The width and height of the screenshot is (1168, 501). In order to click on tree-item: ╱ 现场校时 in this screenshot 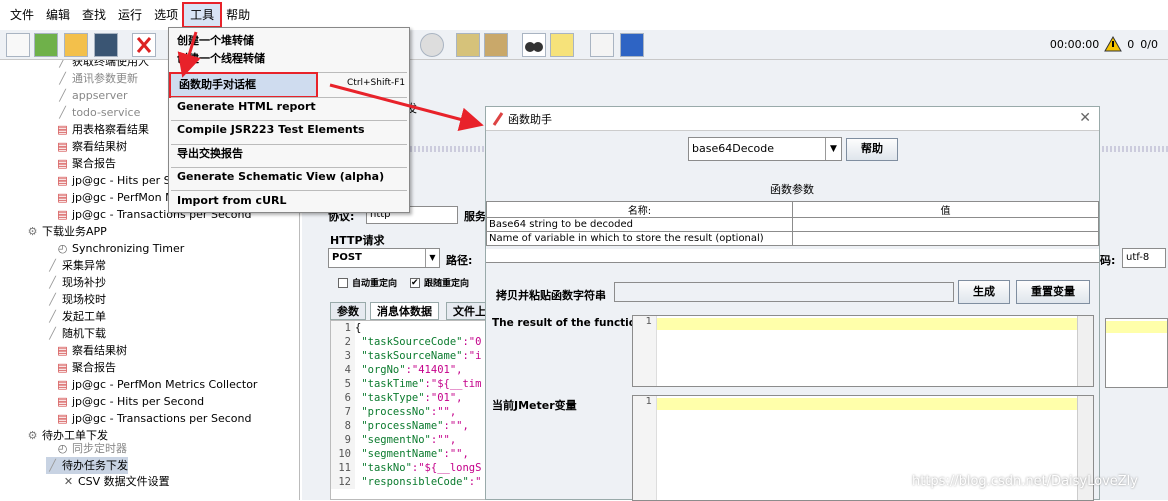, I will do `click(76, 299)`.